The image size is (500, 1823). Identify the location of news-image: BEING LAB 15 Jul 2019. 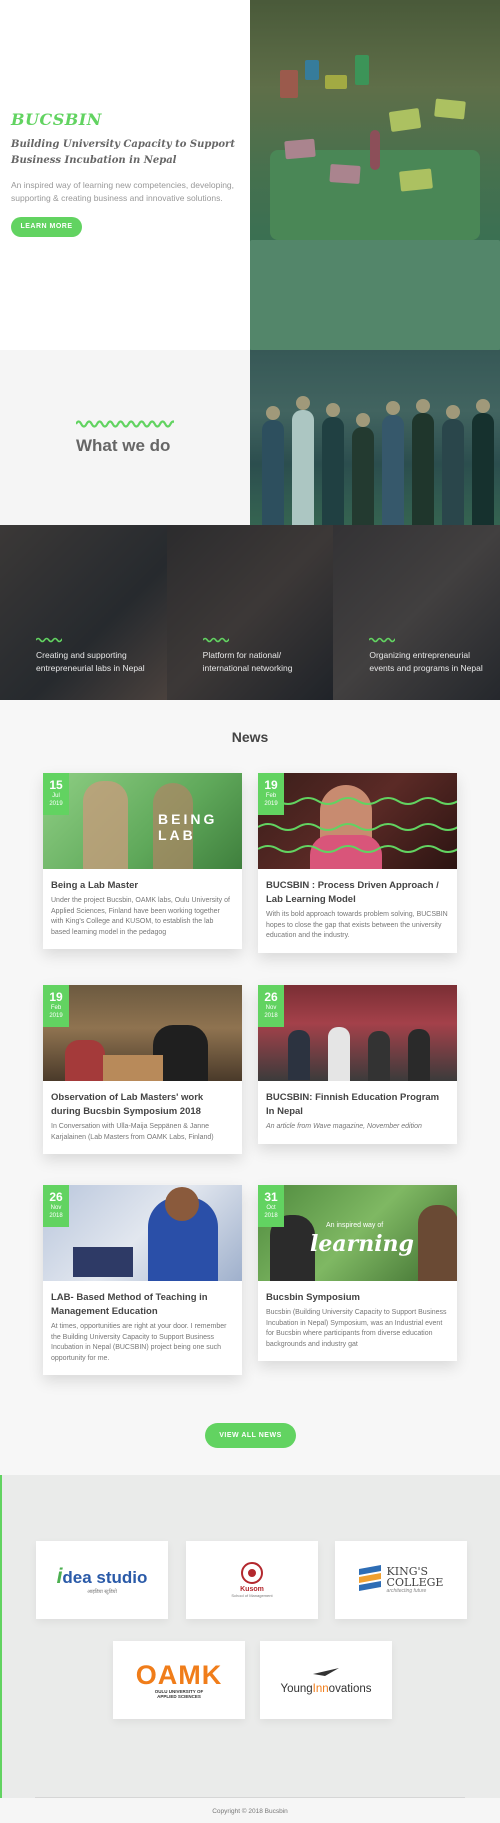
(142, 821).